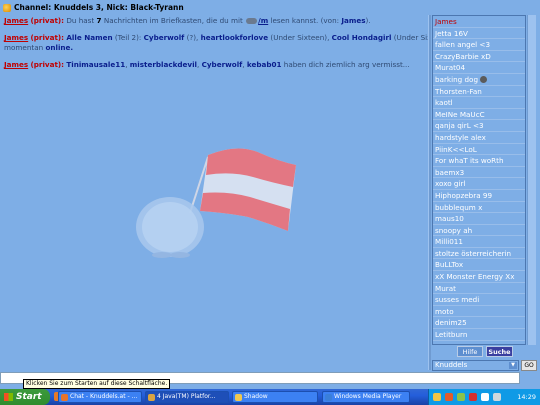 The image size is (540, 405). I want to click on user-name: xX Monster Energy Xx, so click(475, 277).